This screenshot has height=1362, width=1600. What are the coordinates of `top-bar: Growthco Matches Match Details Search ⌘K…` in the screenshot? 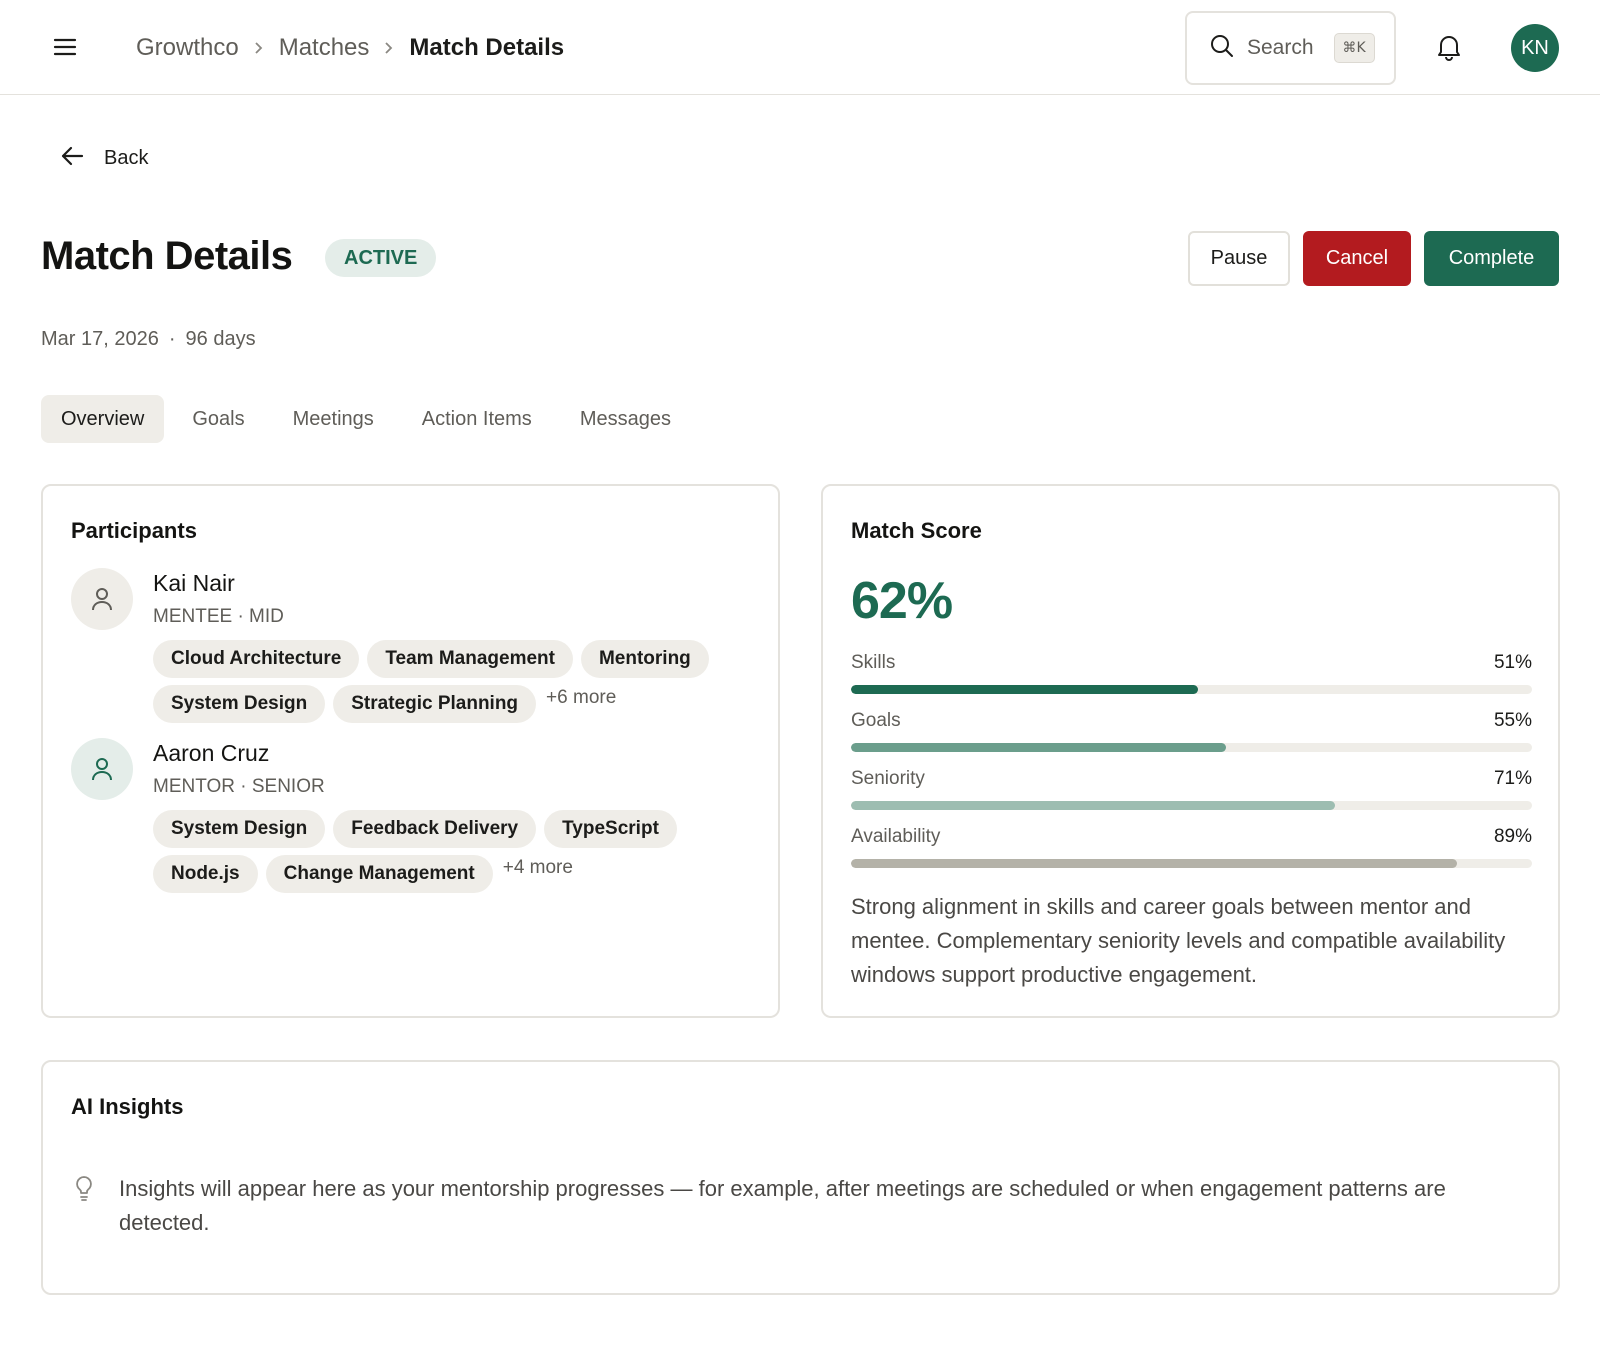 It's located at (800, 47).